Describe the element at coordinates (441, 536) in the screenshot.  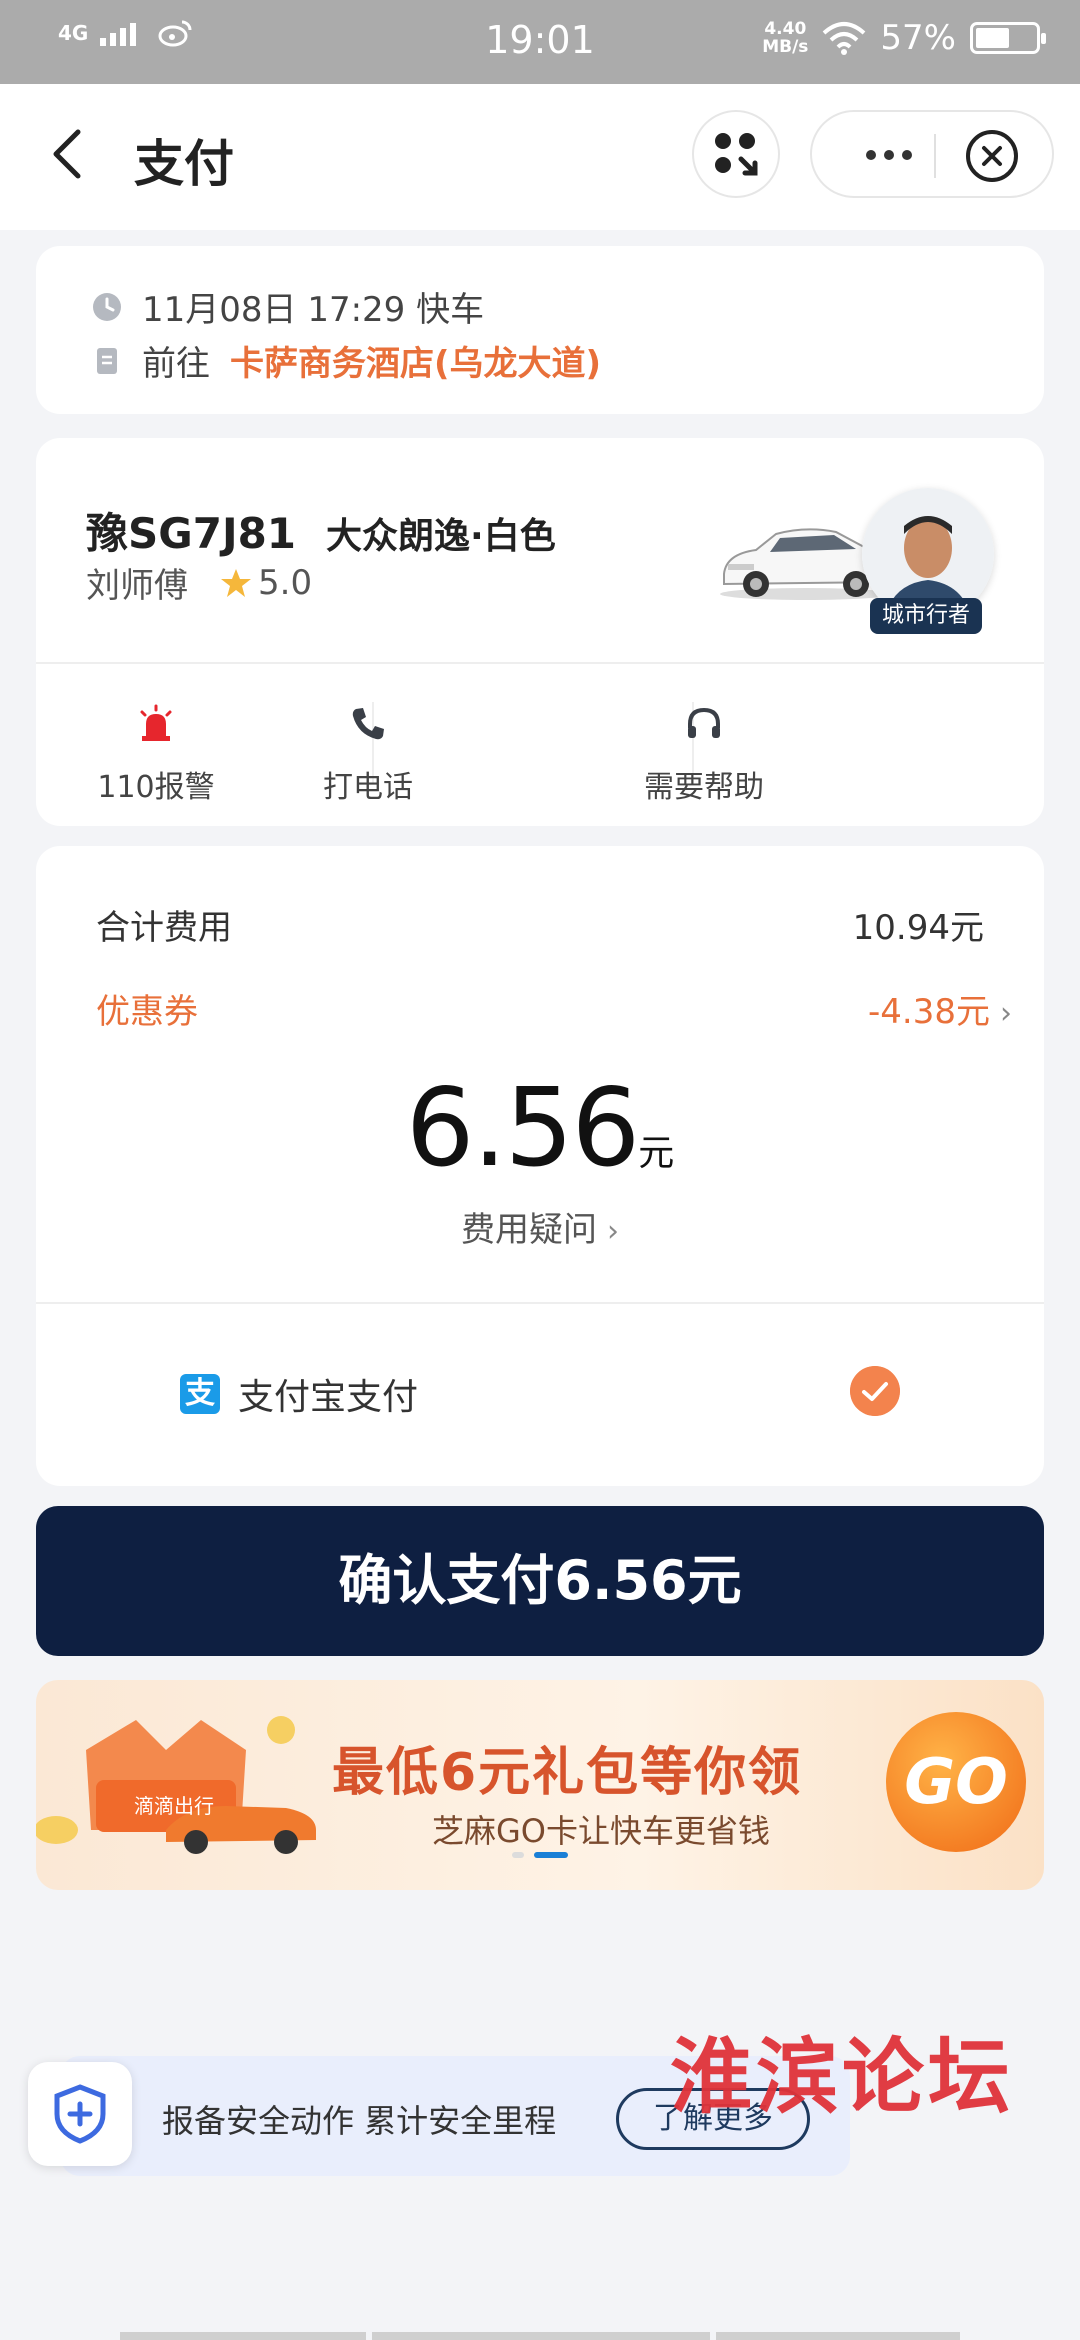
I see `car-model: 大众朗逸·白色` at that location.